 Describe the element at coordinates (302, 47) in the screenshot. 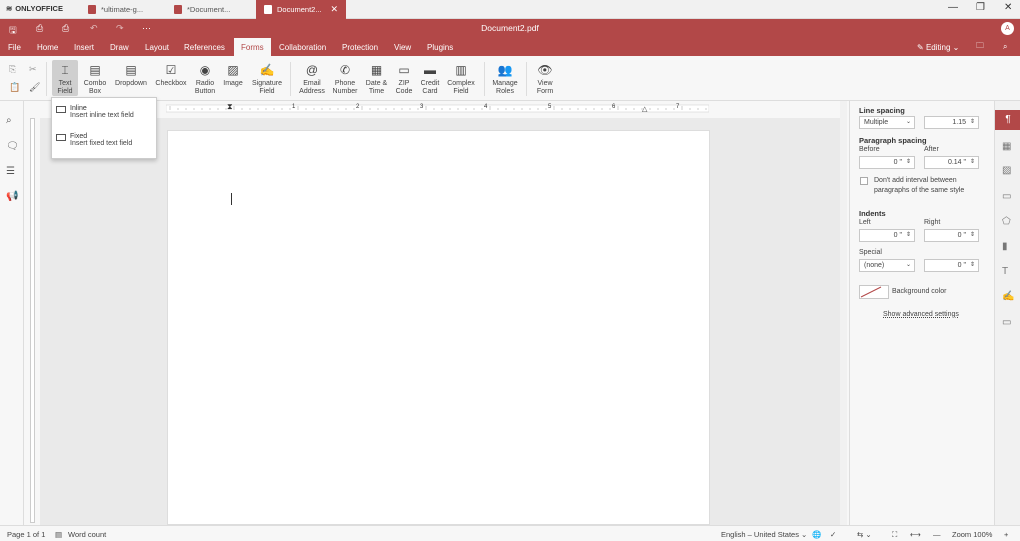

I see `menu-collaboration: Collaboration` at that location.